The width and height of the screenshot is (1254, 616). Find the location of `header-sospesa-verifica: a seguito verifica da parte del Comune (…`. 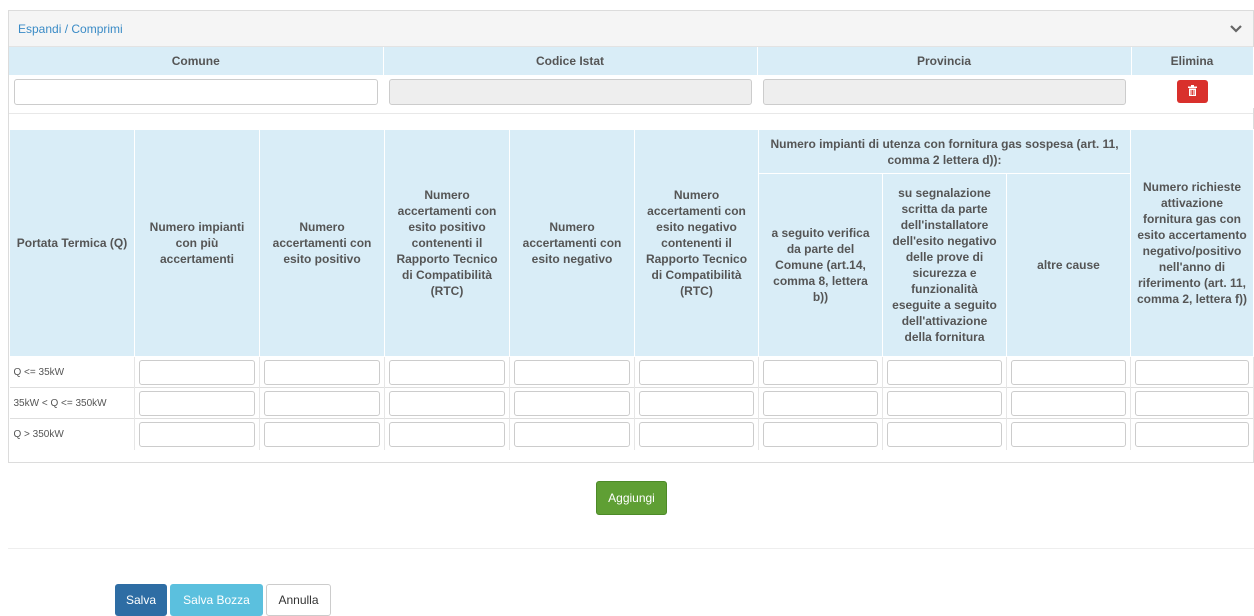

header-sospesa-verifica: a seguito verifica da parte del Comune (… is located at coordinates (820, 265).